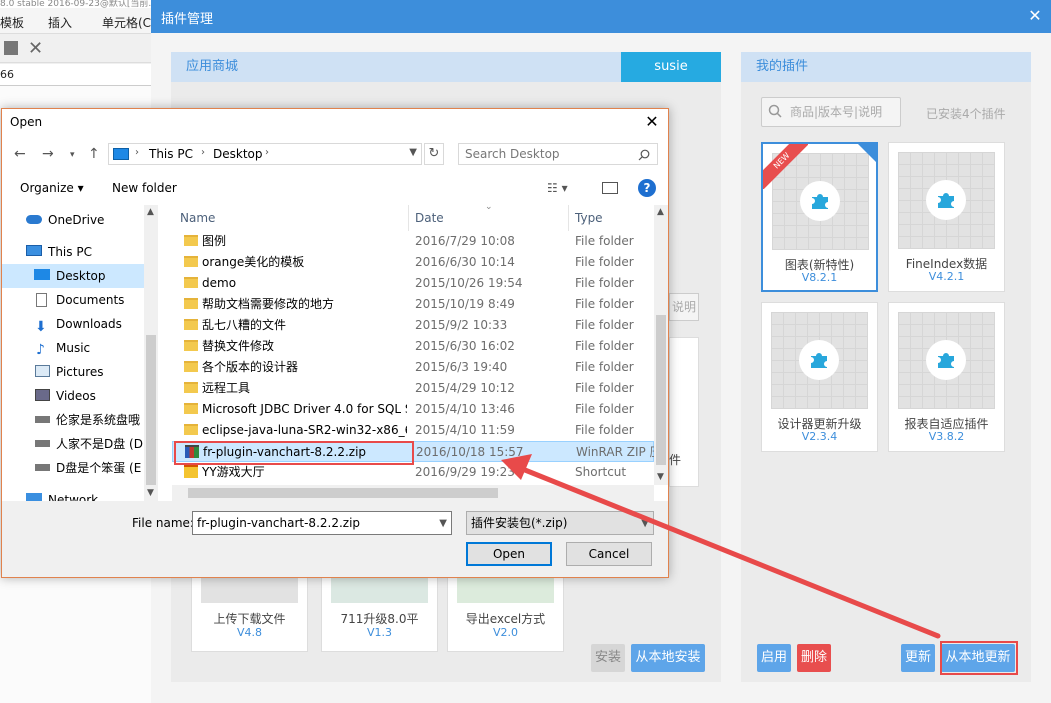 This screenshot has height=703, width=1051. Describe the element at coordinates (946, 276) in the screenshot. I see `plugin-version: V4.2.1` at that location.